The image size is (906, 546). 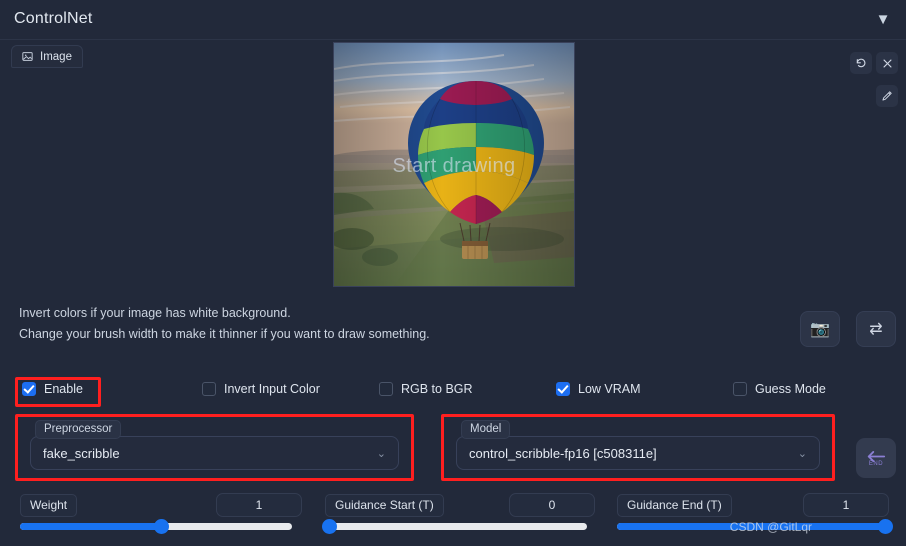 I want to click on checkbox-invert-input-color: Invert Input Color, so click(x=261, y=389).